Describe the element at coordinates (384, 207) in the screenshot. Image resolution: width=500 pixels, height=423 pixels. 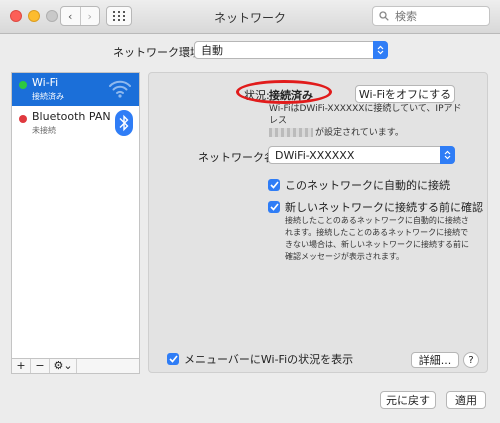
I see `ask-join-label: 新しいネットワークに接続する前に確認` at that location.